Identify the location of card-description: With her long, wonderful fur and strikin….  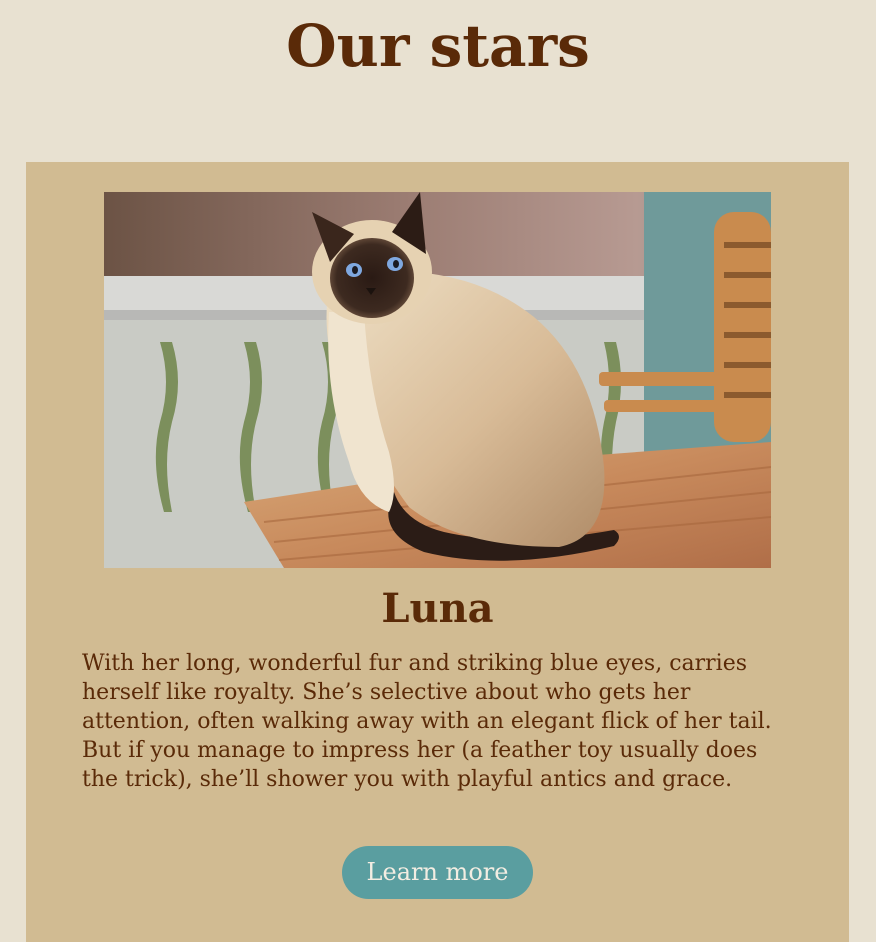
(427, 721).